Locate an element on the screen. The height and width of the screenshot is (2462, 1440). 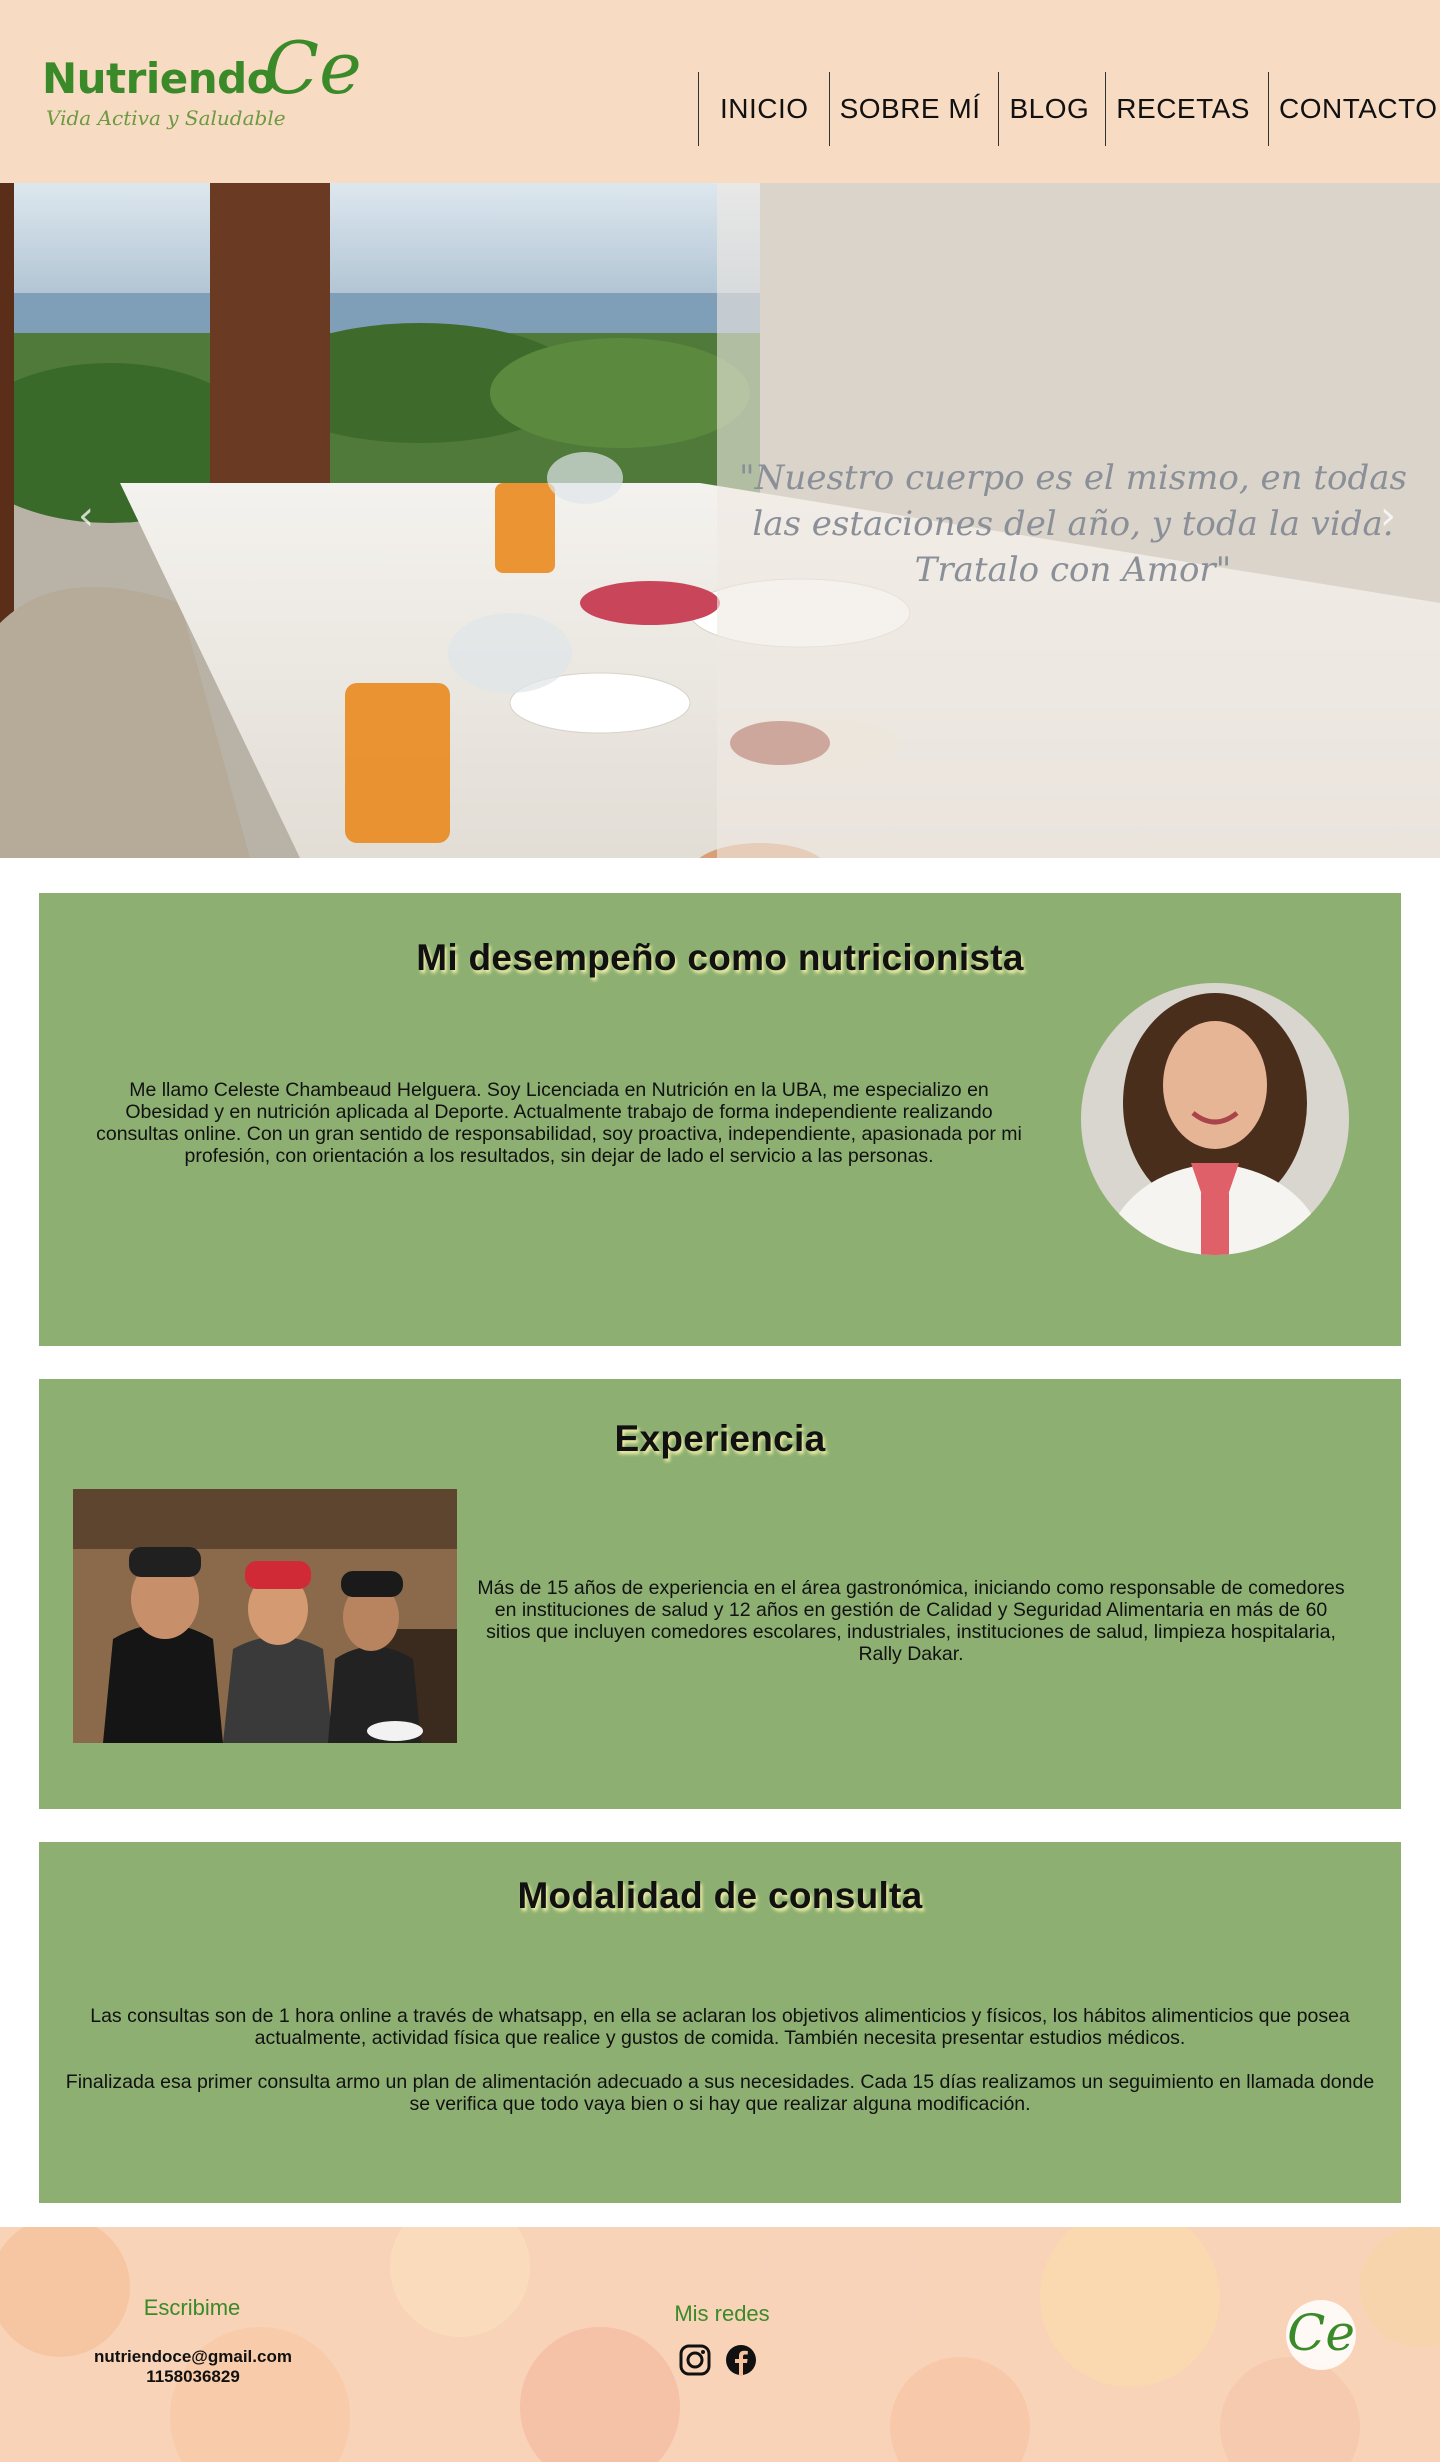
section-title: Modalidad de consulta is located at coordinates (720, 1895).